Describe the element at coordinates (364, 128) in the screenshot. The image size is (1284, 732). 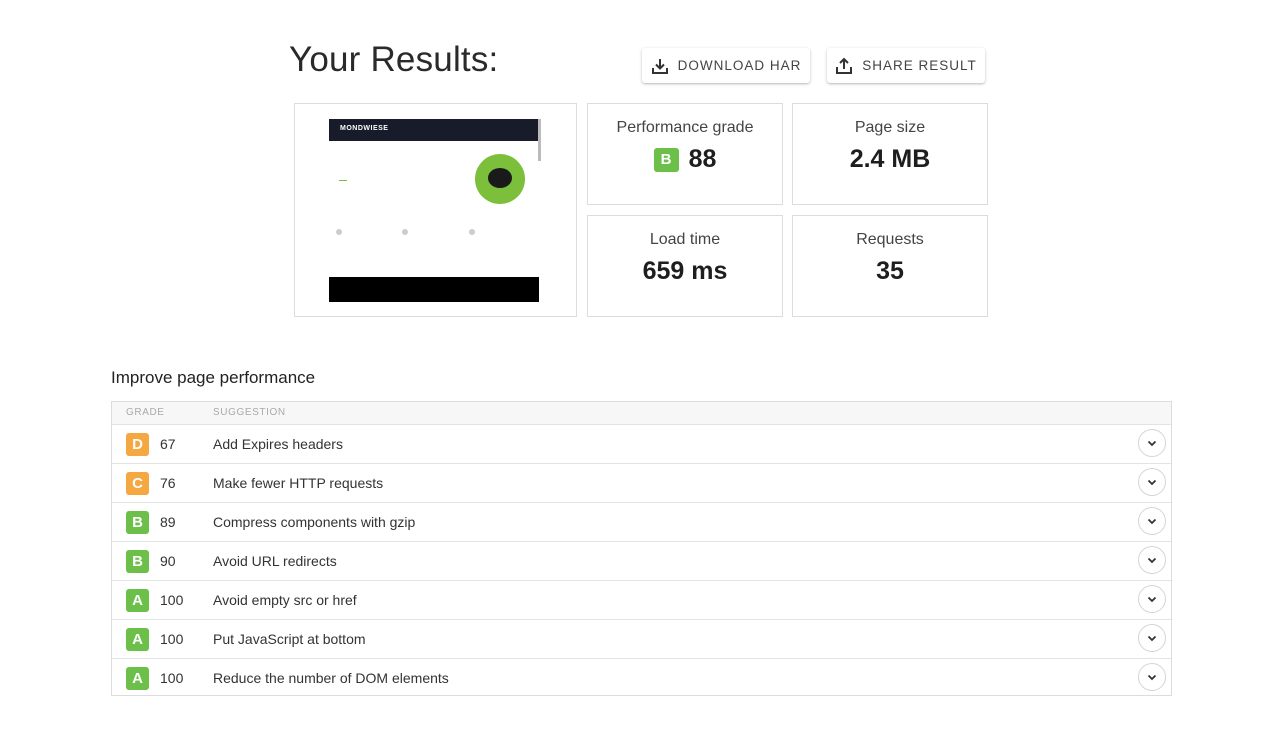
I see `site-logo: MONDWIESE` at that location.